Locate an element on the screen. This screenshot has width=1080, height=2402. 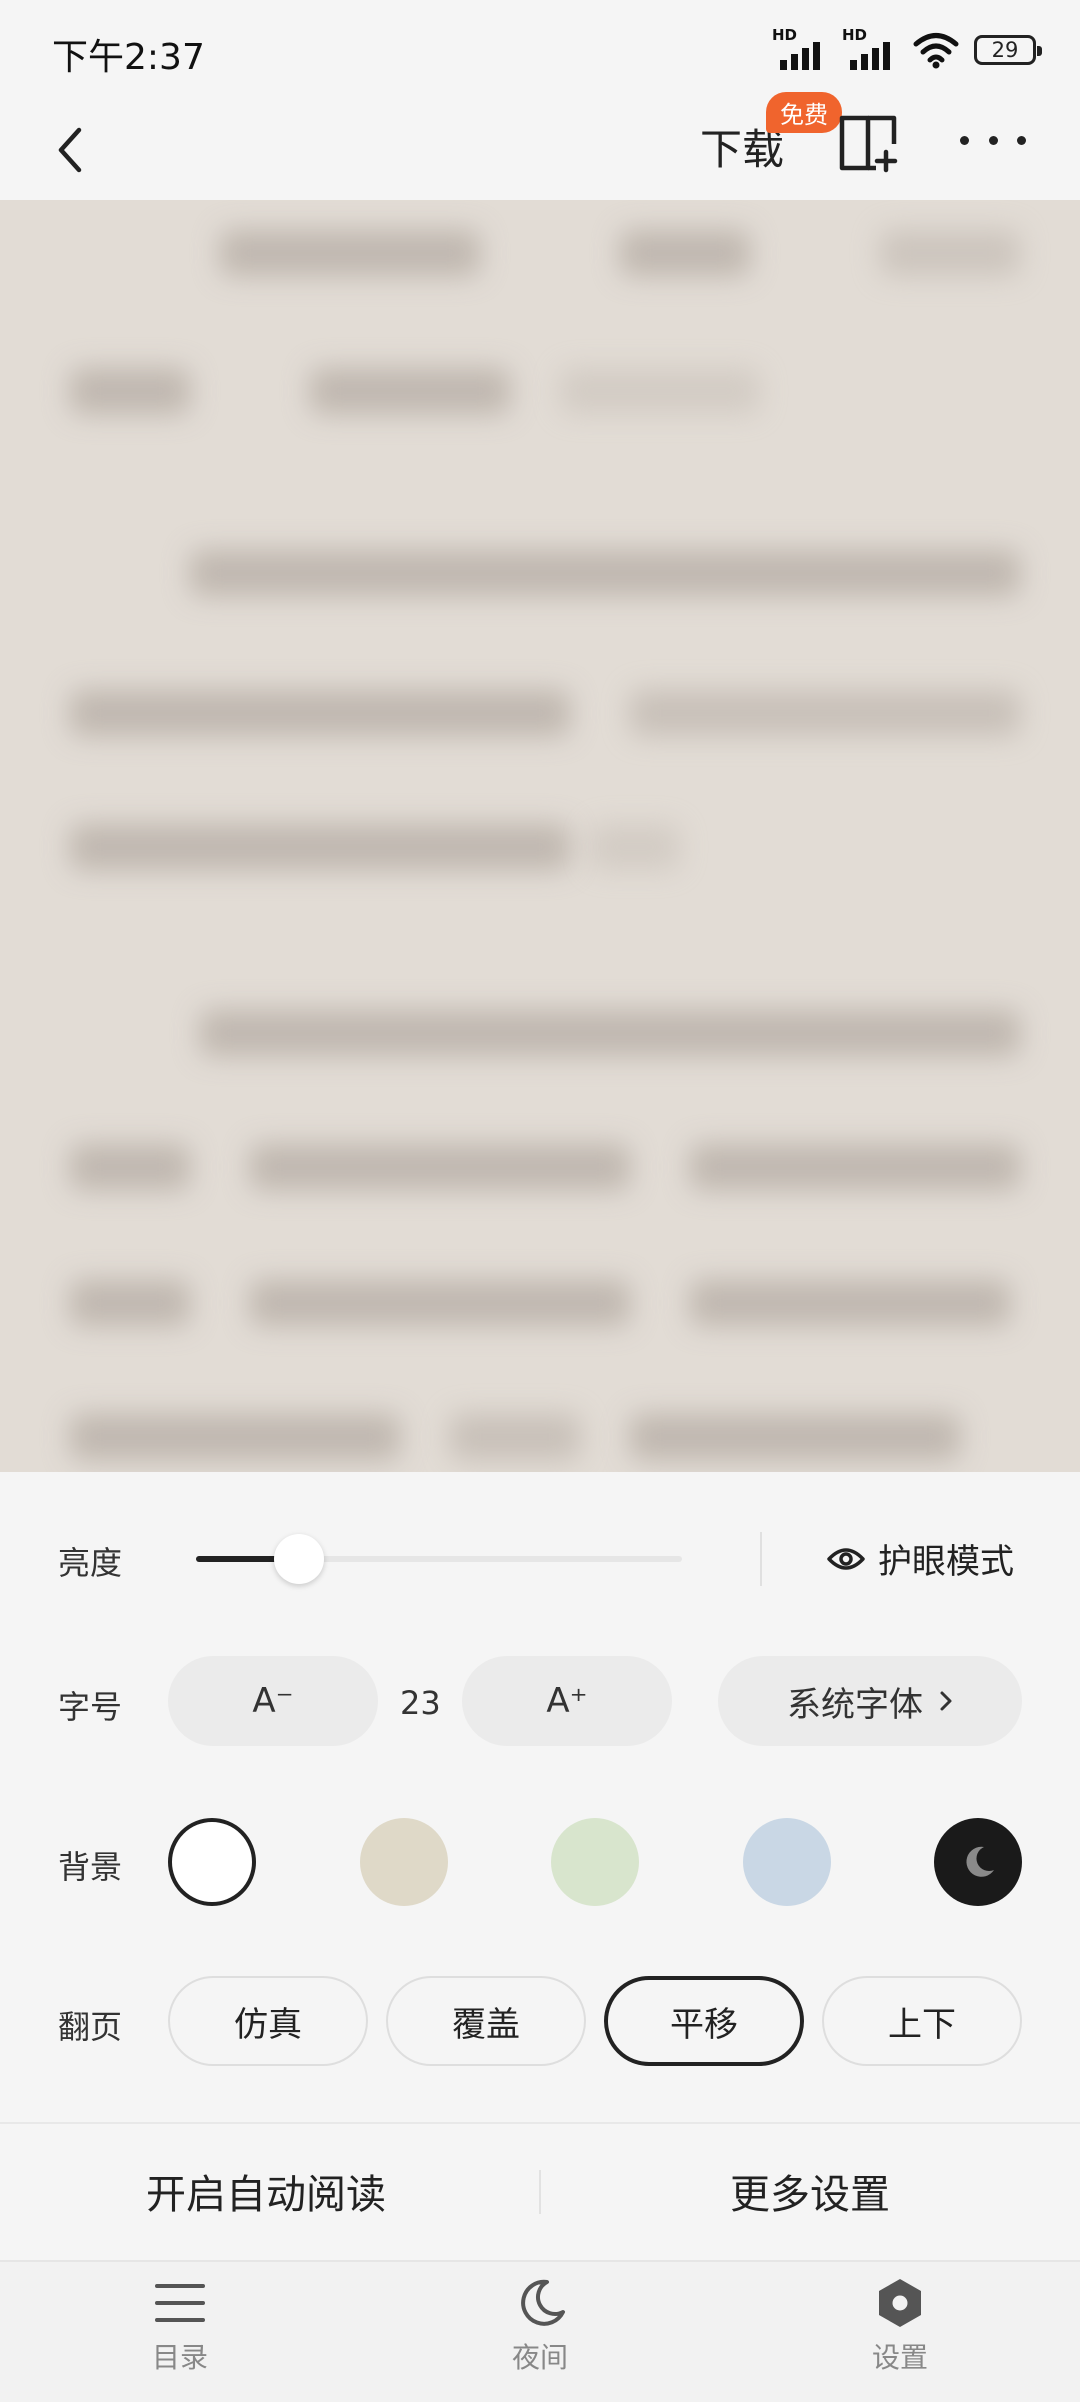
status-time: 下午2:37 is located at coordinates (128, 57).